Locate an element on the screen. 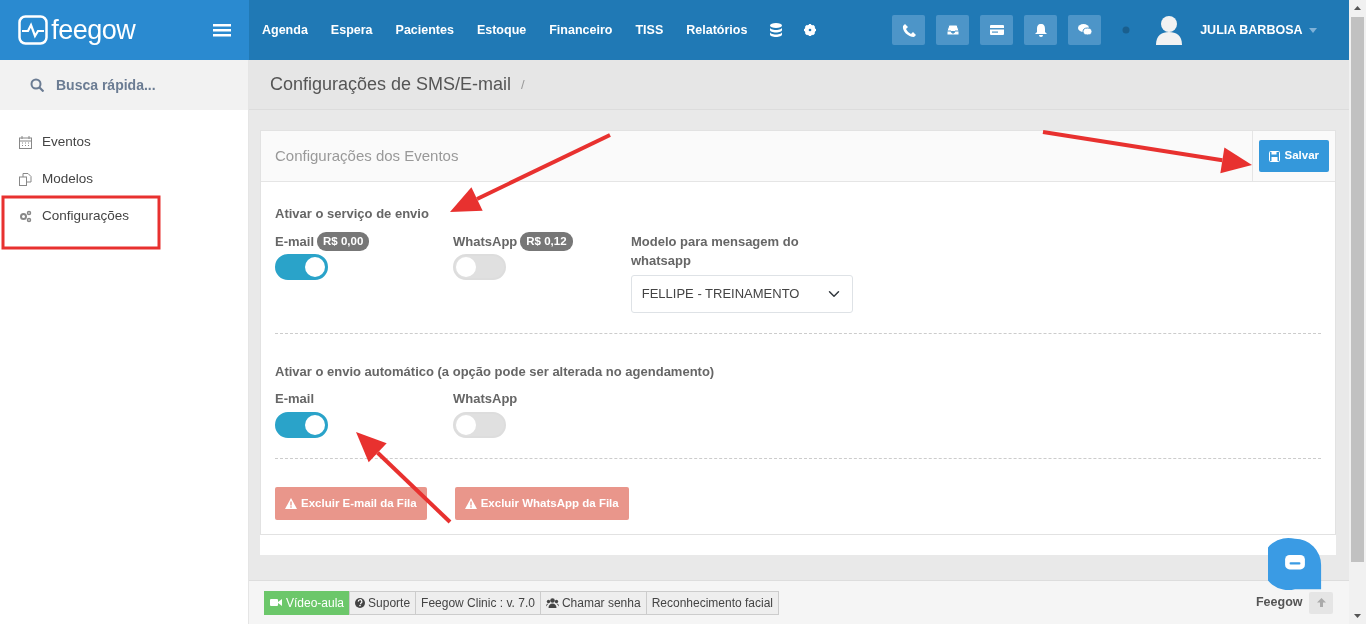  section-heading: Ativar o envio automático (a opção pode ser alterada no agendamento) is located at coordinates (495, 371).